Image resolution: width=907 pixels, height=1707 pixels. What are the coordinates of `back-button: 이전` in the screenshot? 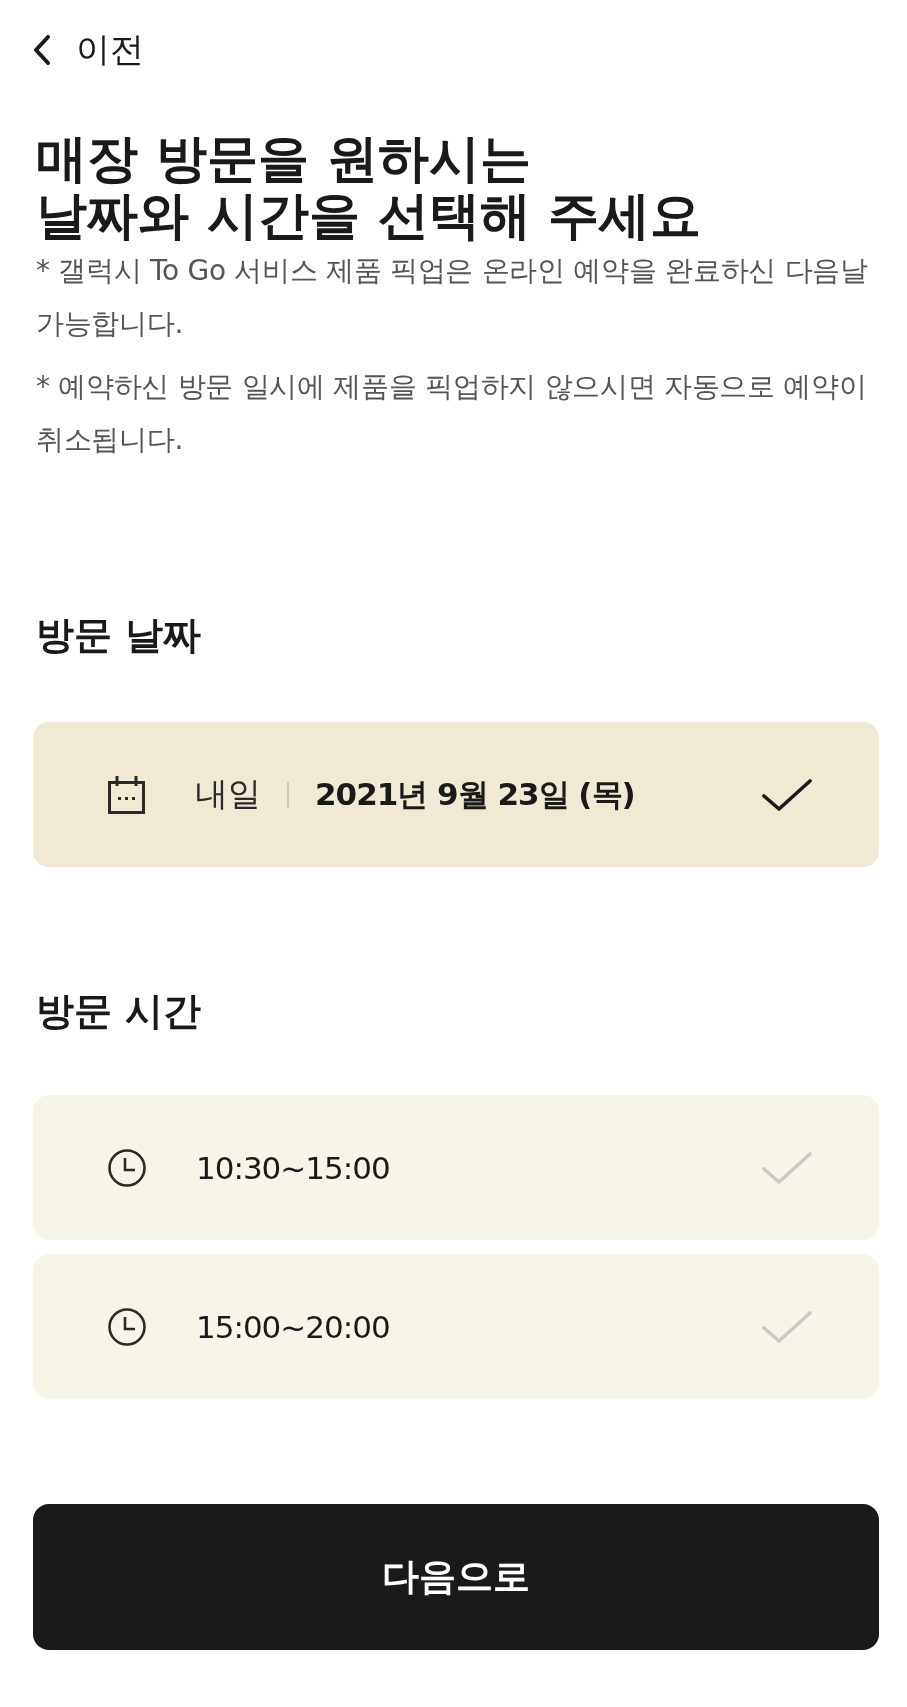 It's located at (88, 50).